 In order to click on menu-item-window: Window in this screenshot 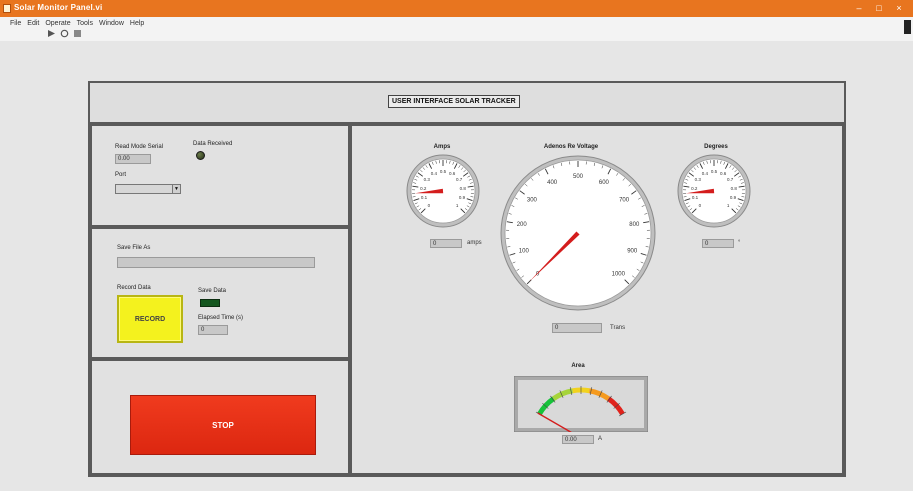, I will do `click(111, 23)`.